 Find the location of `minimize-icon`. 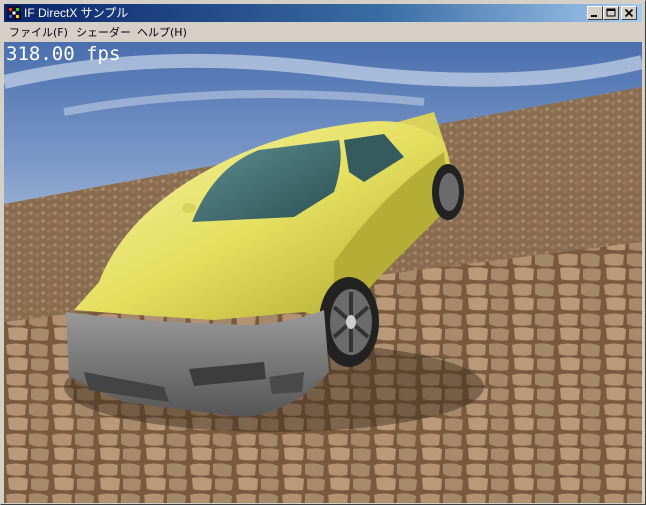

minimize-icon is located at coordinates (594, 16).